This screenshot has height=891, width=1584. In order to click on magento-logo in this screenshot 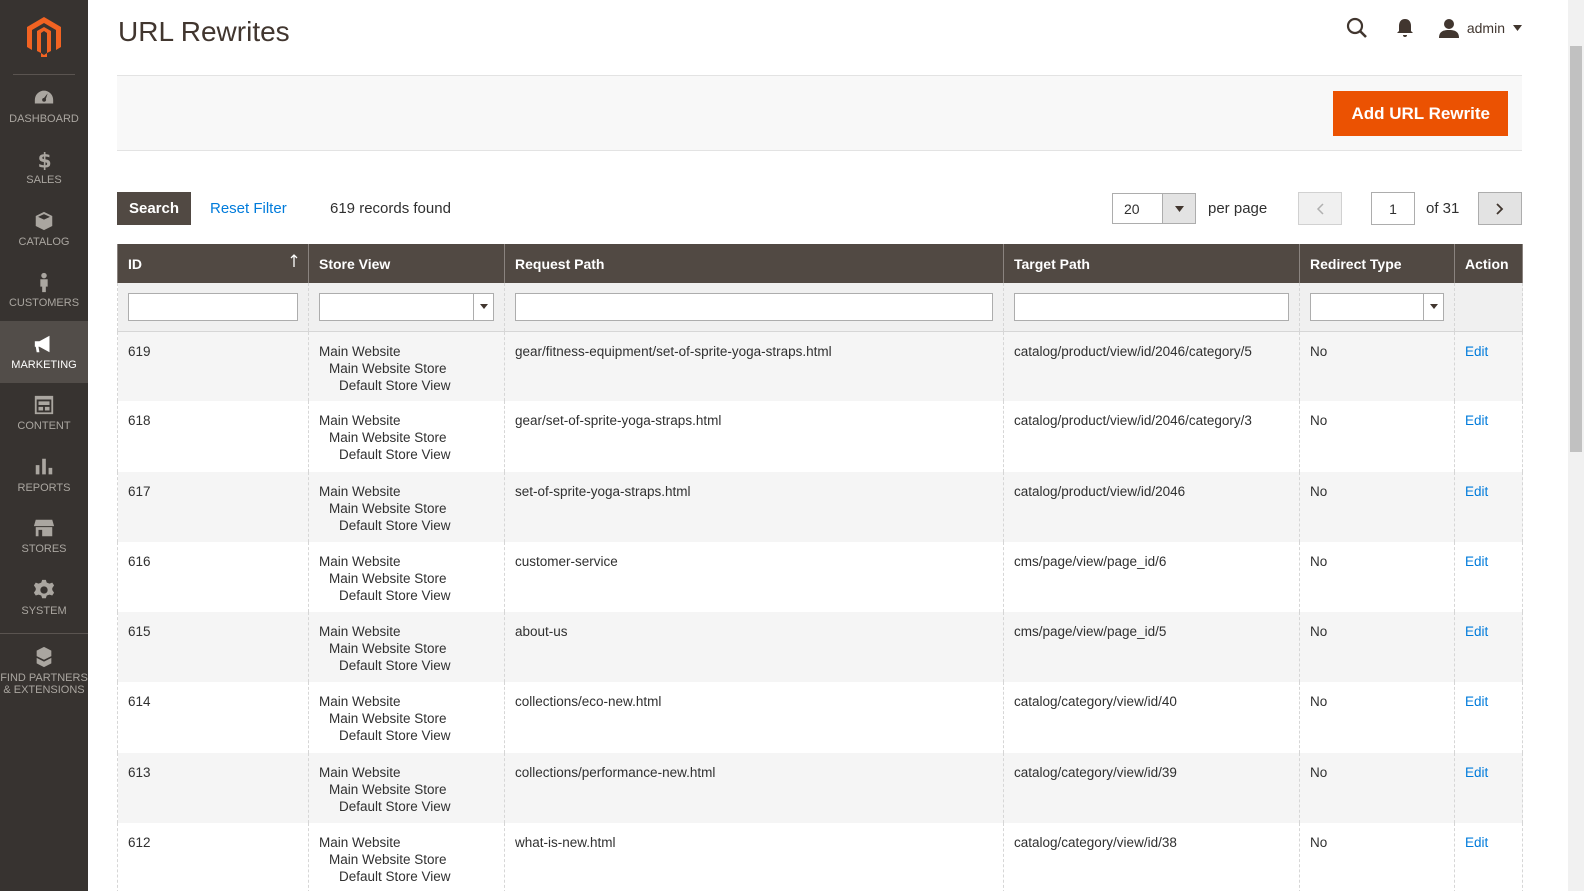, I will do `click(44, 37)`.